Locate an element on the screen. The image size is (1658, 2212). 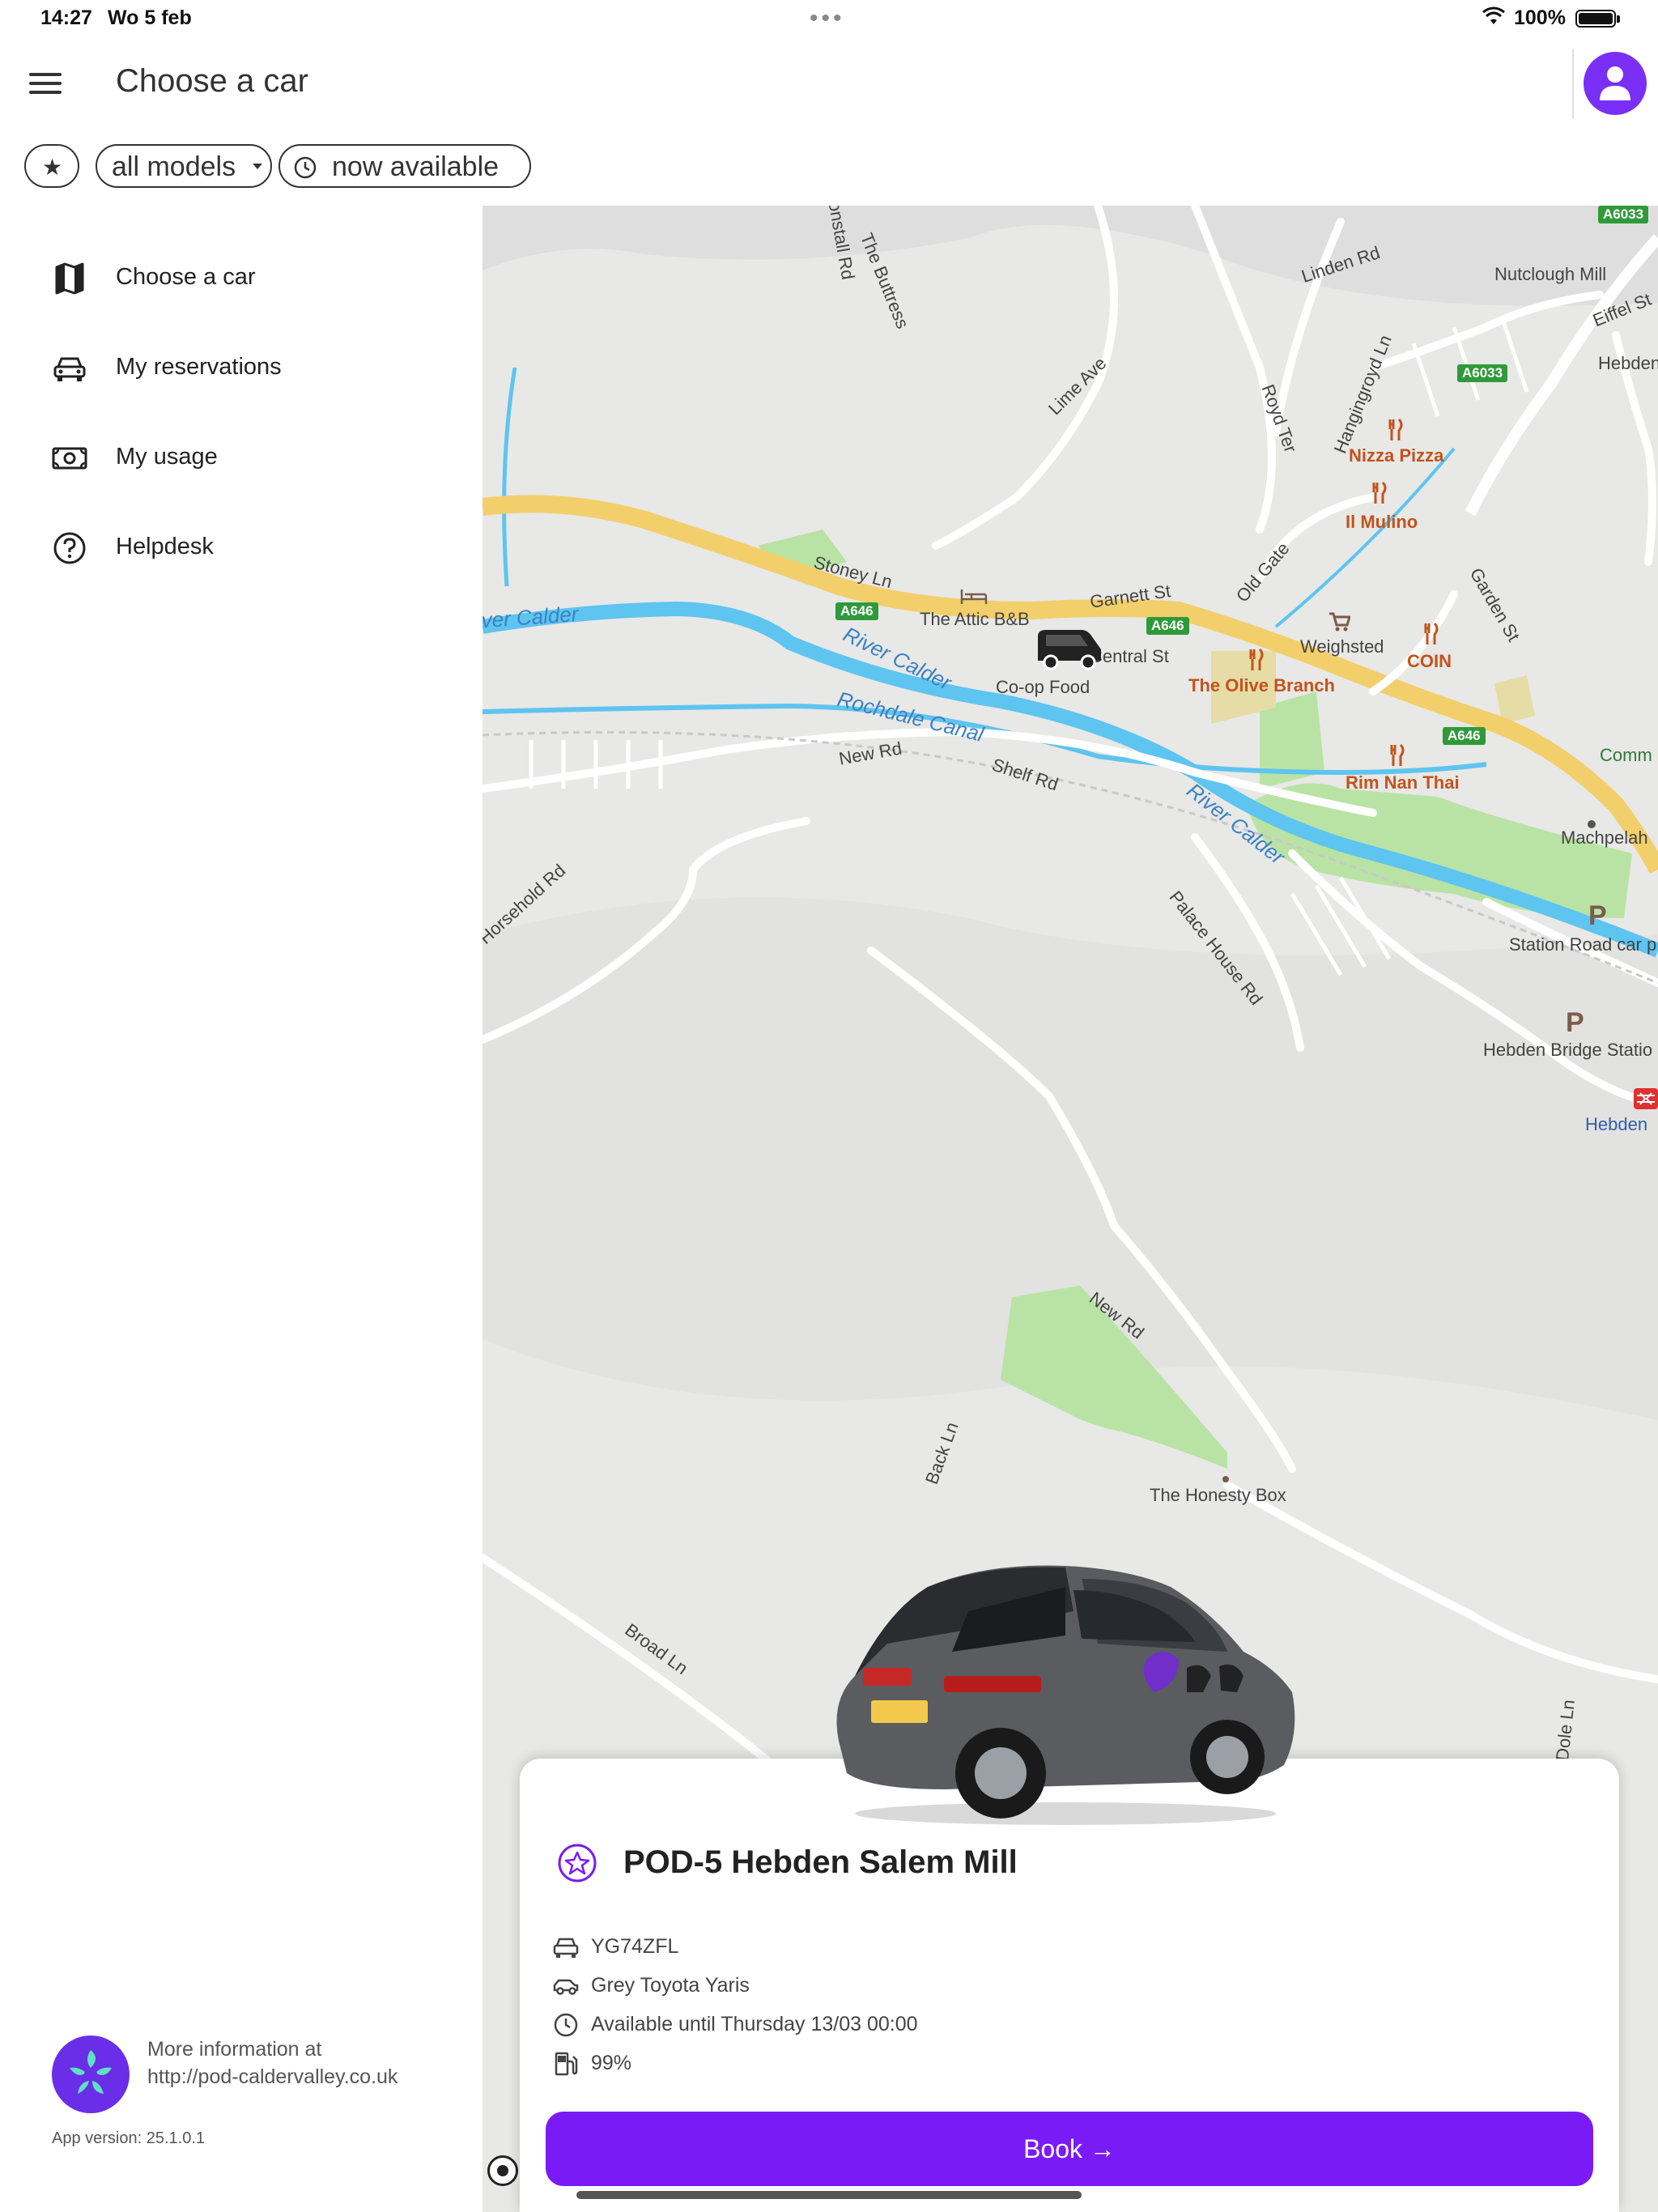
poi-weighsted: Weighsted is located at coordinates (1342, 647).